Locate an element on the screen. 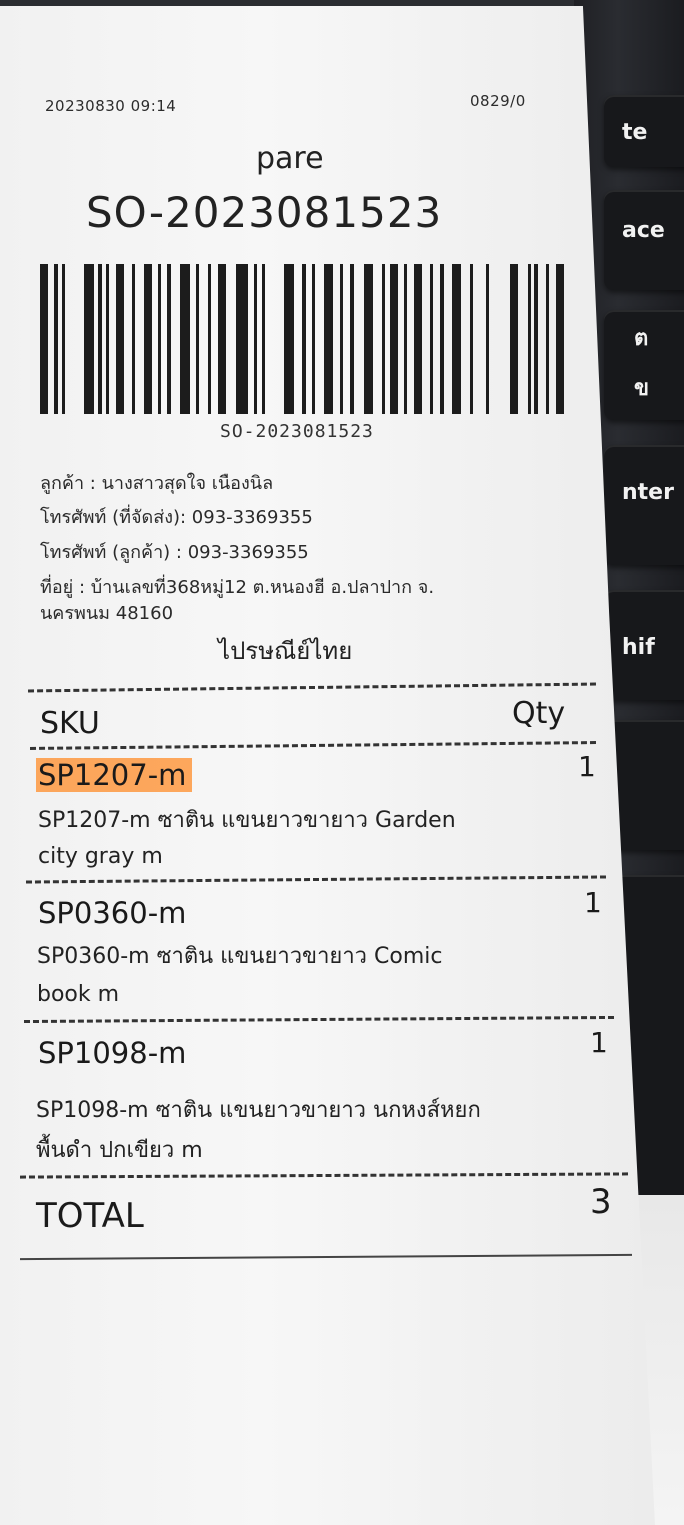 The width and height of the screenshot is (684, 1525). item-description: book m is located at coordinates (78, 994).